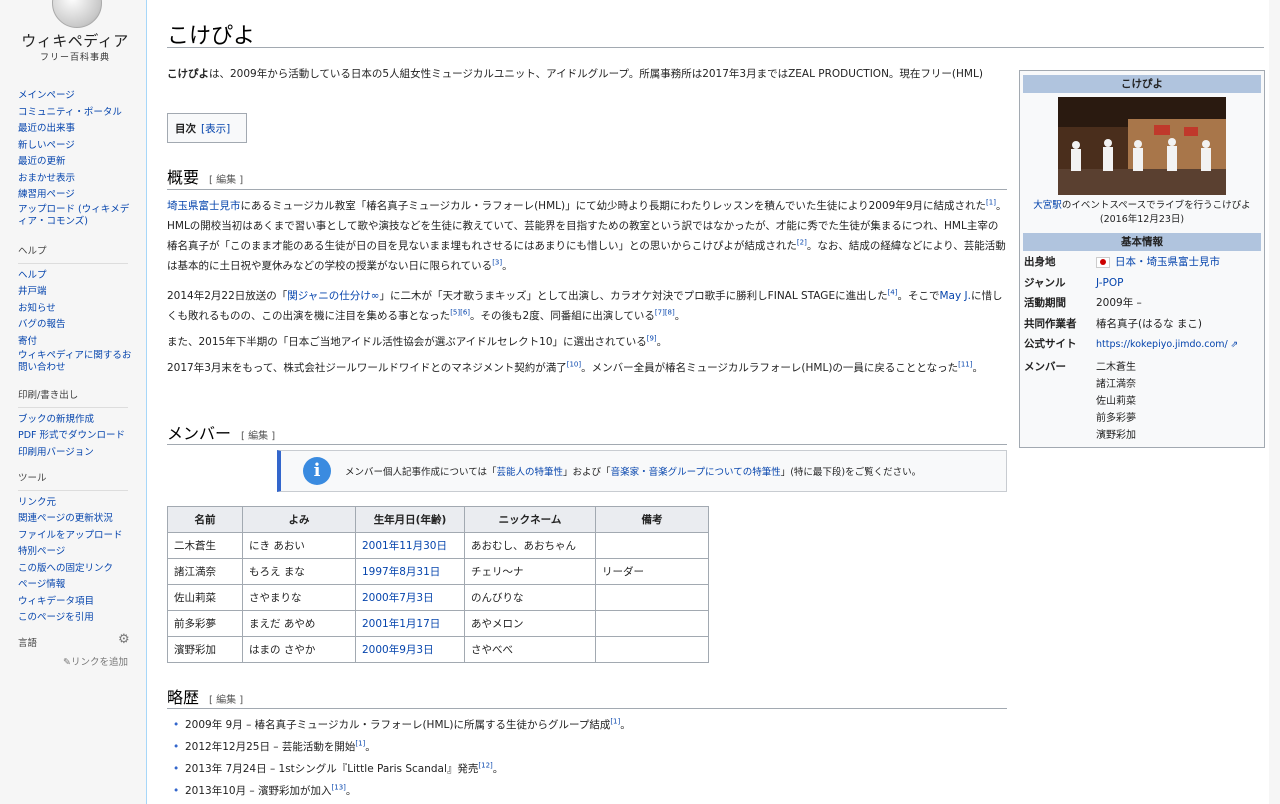 The width and height of the screenshot is (1280, 804). What do you see at coordinates (77, 325) in the screenshot?
I see `nav-item-bug-report: バグの報告` at bounding box center [77, 325].